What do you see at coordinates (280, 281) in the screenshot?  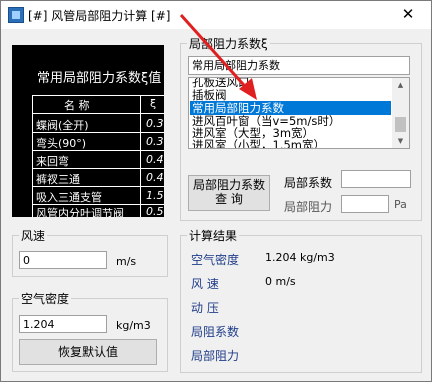 I see `result-value: 0 m/s` at bounding box center [280, 281].